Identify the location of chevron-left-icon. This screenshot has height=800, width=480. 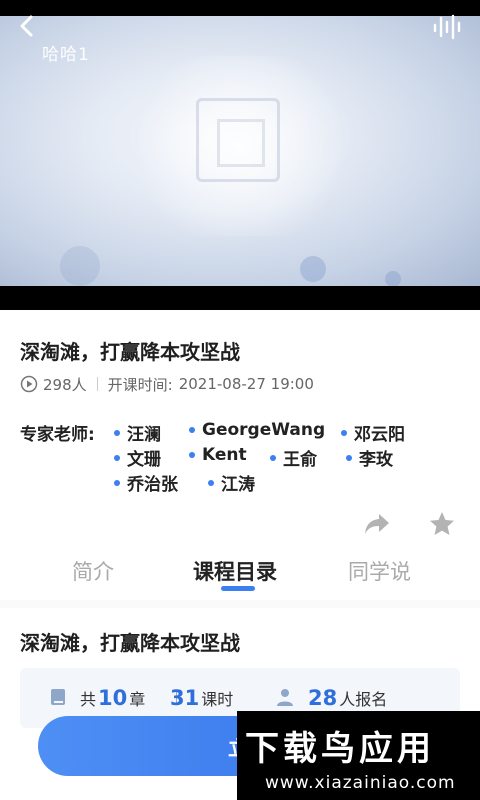
(28, 26).